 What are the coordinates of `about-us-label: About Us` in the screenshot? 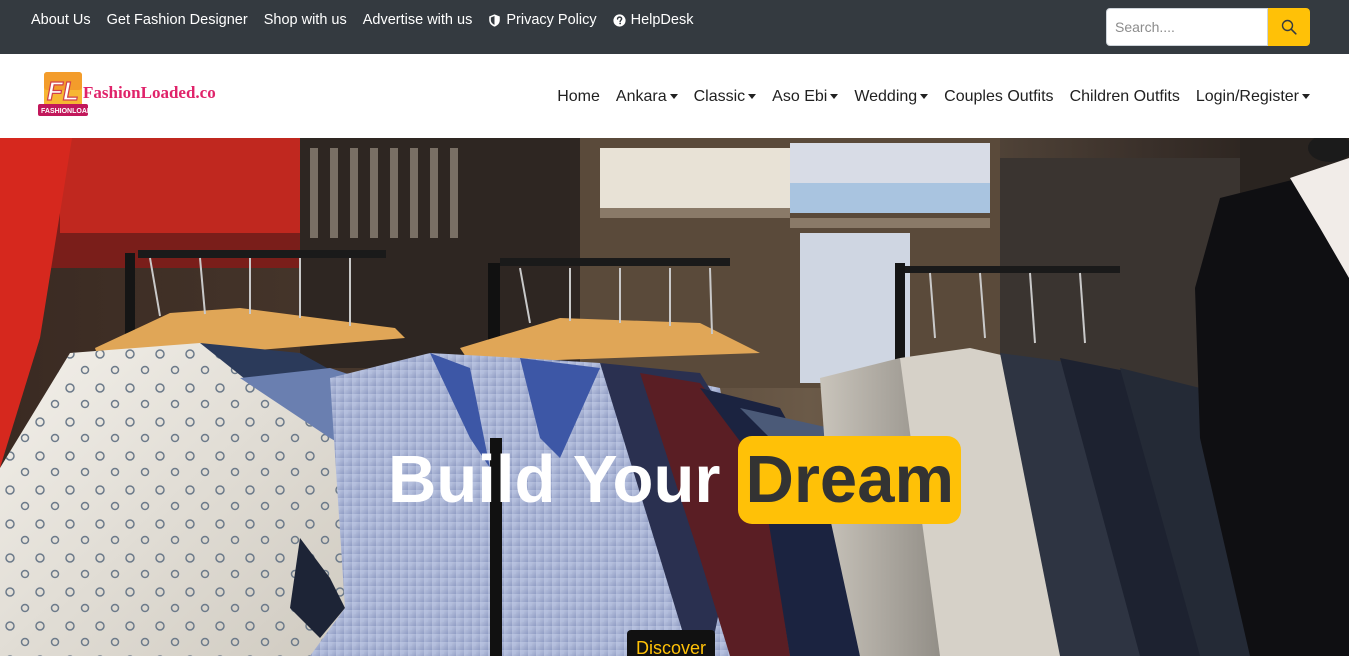 It's located at (61, 20).